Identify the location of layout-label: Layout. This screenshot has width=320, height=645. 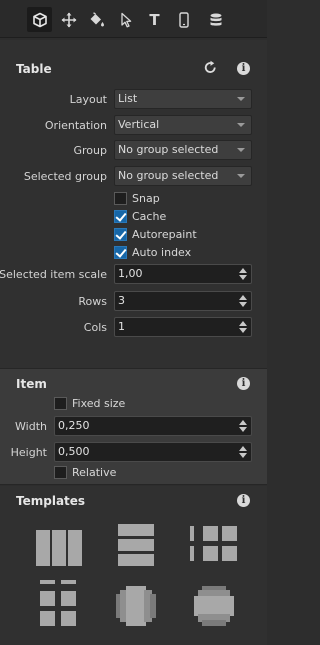
(88, 99).